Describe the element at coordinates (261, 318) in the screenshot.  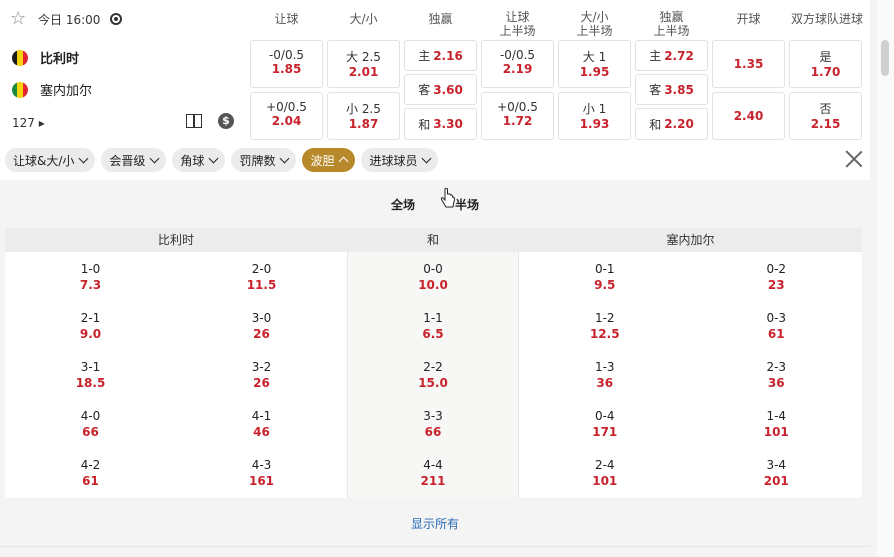
I see `score-label: 3-0` at that location.